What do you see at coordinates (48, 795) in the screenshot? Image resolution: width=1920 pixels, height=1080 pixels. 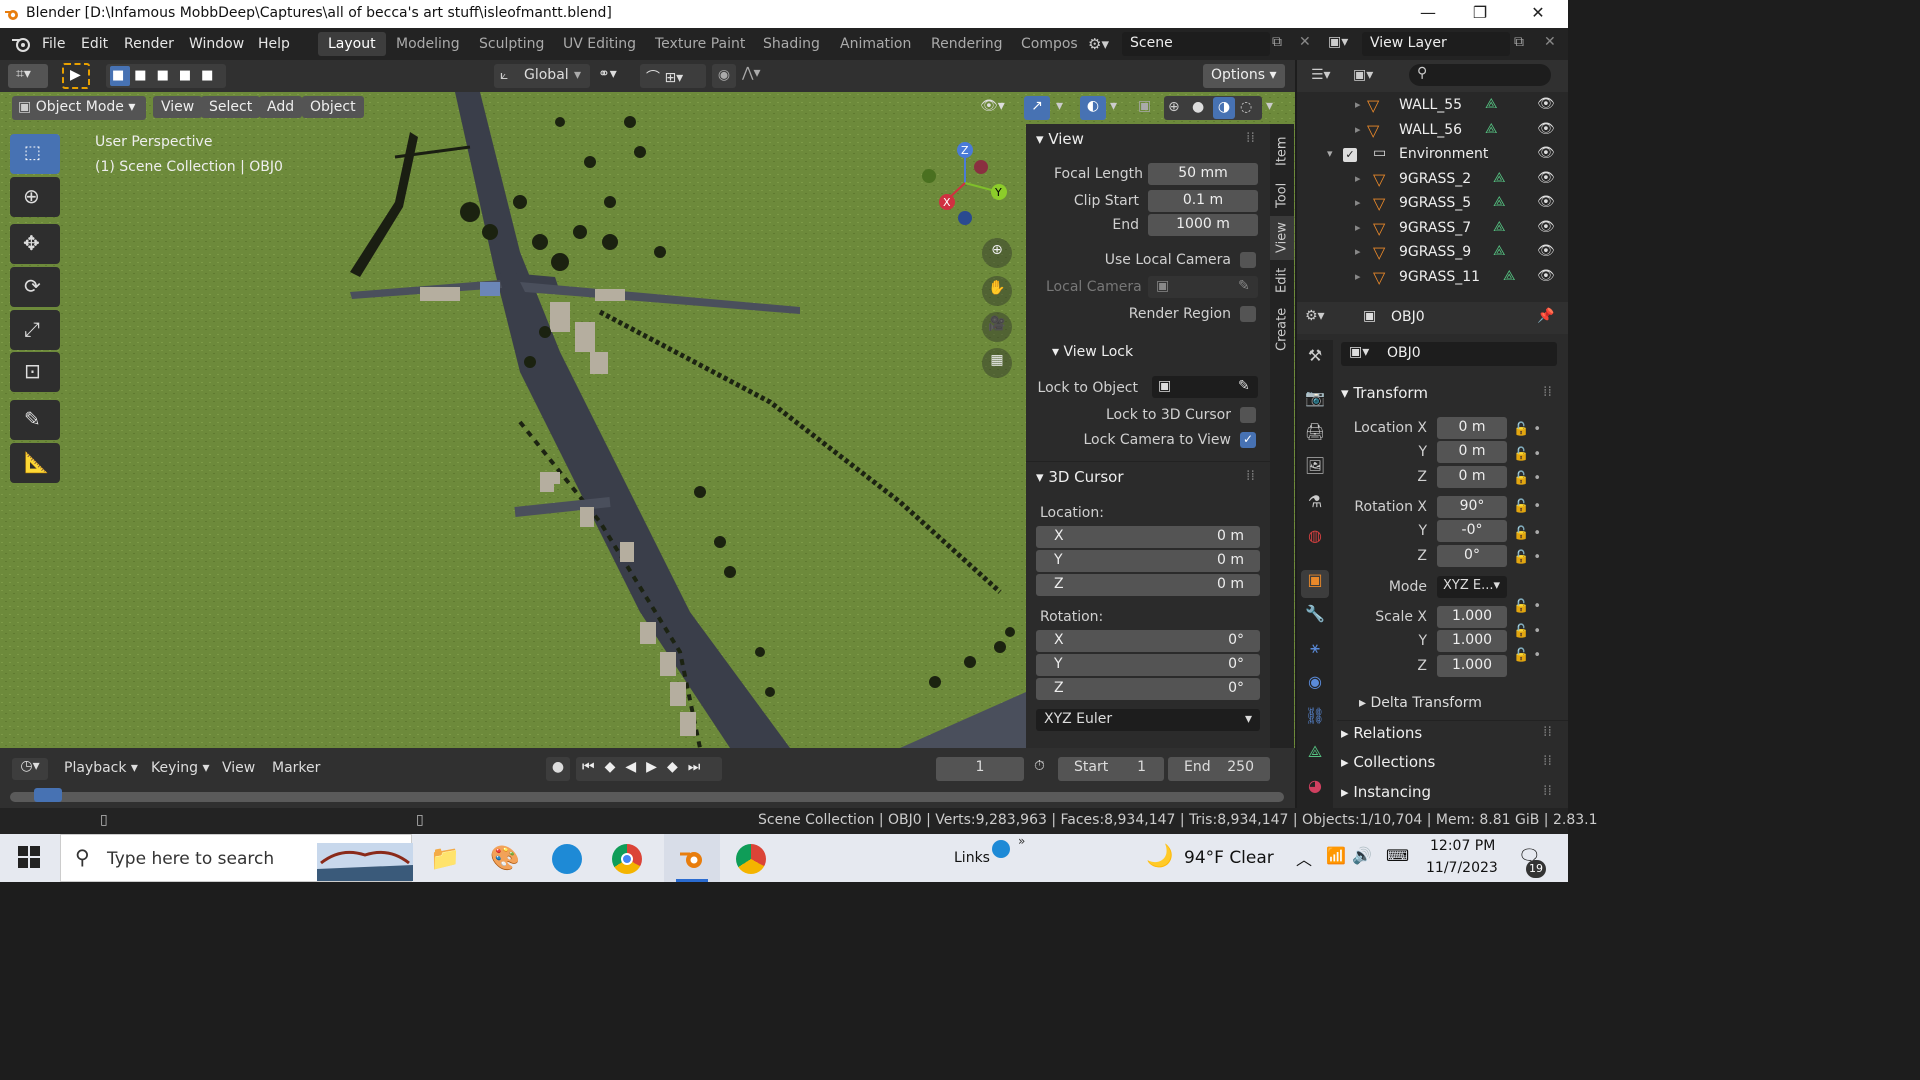 I see `playhead` at bounding box center [48, 795].